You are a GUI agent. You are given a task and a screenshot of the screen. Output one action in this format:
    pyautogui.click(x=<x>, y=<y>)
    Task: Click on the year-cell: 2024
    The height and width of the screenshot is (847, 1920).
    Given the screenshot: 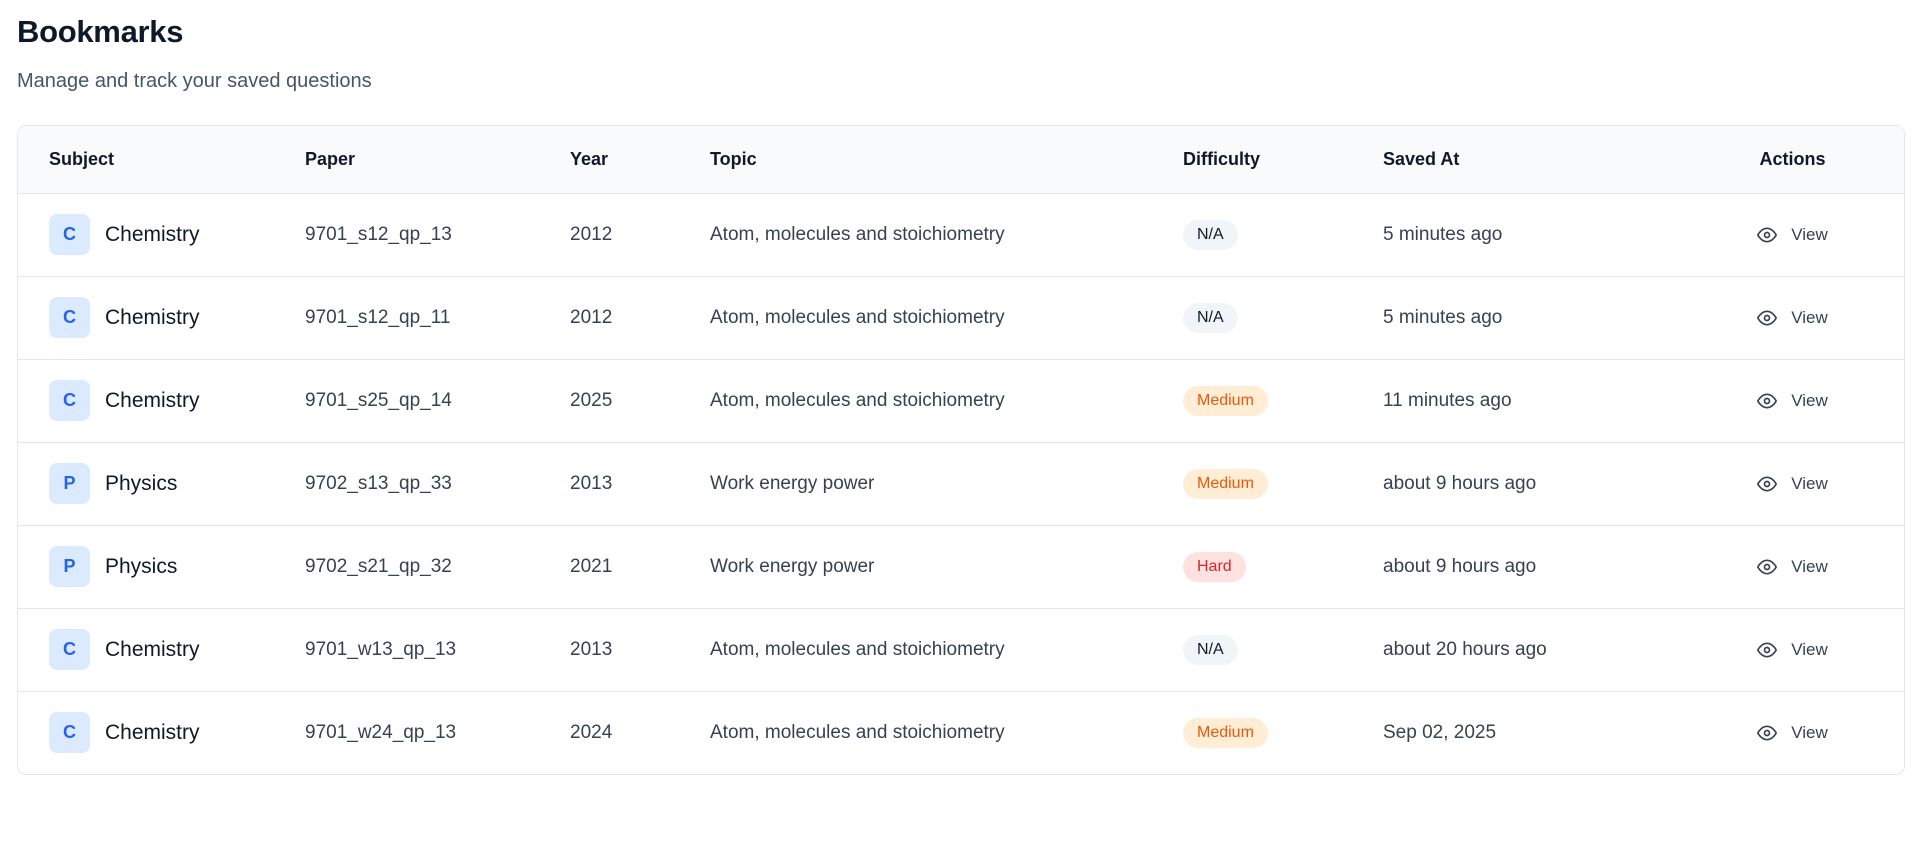 What is the action you would take?
    pyautogui.click(x=591, y=732)
    